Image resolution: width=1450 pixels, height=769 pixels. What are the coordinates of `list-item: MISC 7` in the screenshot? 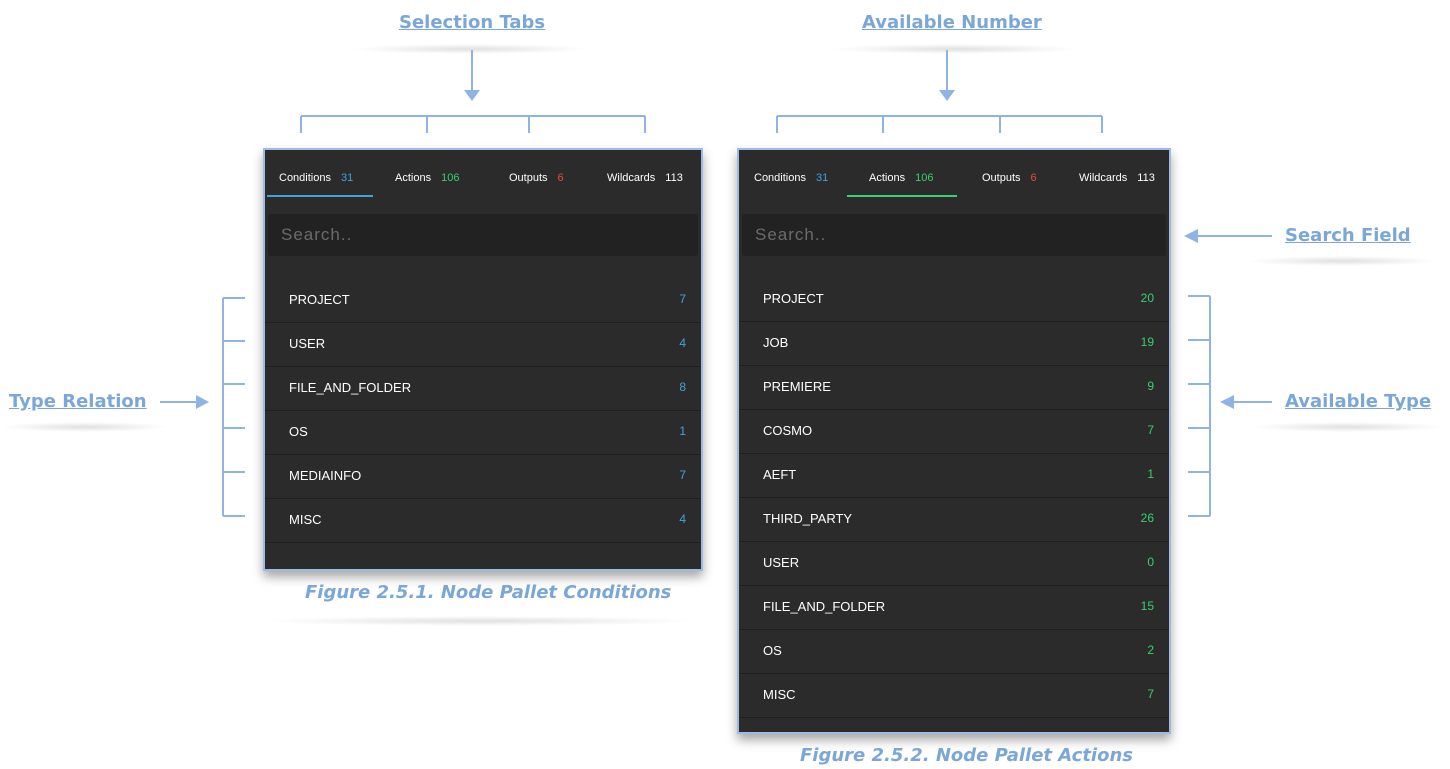 It's located at (954, 695).